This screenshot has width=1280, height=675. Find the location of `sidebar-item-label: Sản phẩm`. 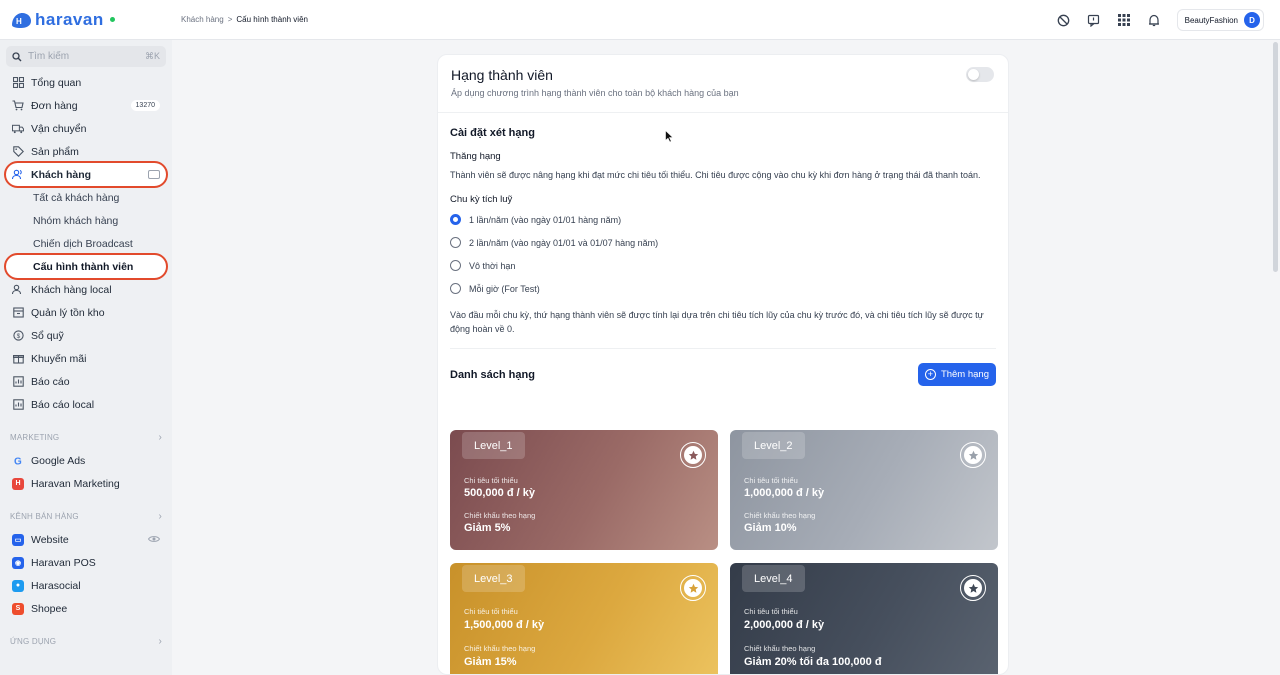

sidebar-item-label: Sản phẩm is located at coordinates (55, 151).